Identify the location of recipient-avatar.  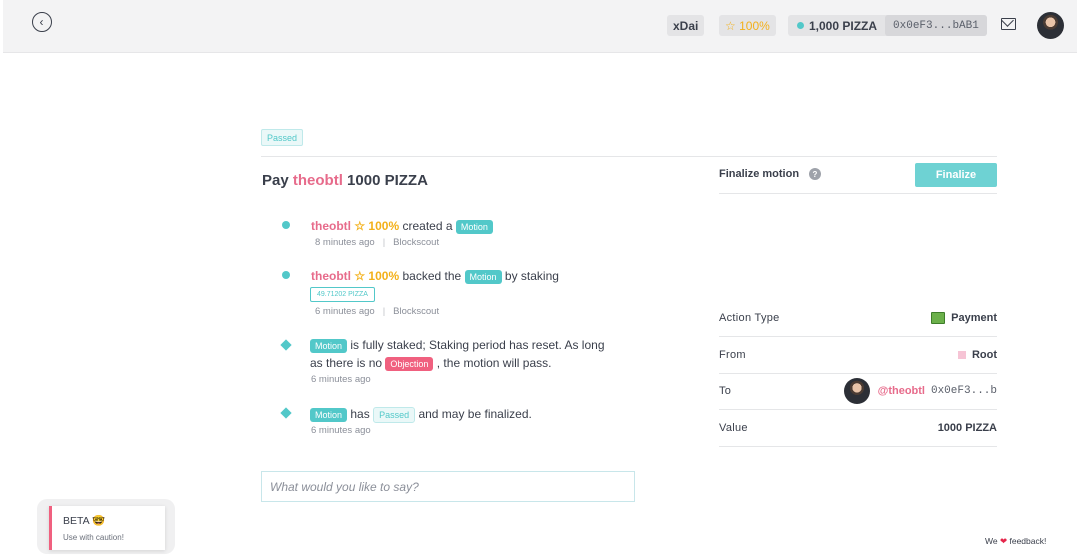
(856, 391).